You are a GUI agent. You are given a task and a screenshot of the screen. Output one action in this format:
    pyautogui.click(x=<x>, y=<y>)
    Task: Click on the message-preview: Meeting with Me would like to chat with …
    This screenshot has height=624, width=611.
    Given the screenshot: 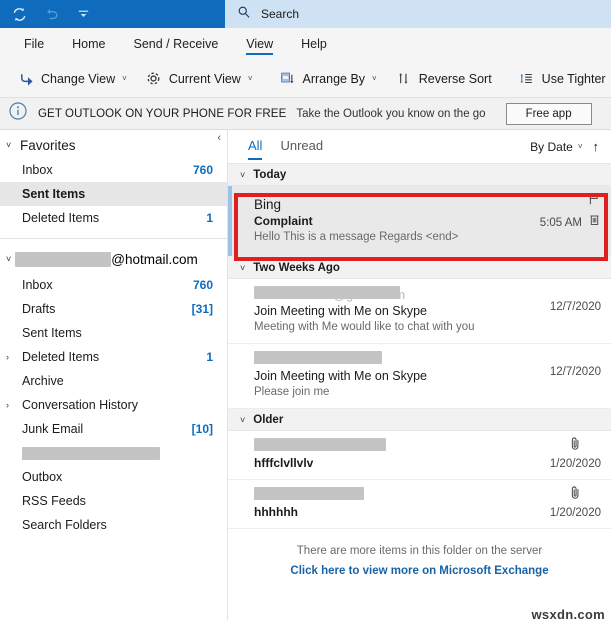 What is the action you would take?
    pyautogui.click(x=364, y=327)
    